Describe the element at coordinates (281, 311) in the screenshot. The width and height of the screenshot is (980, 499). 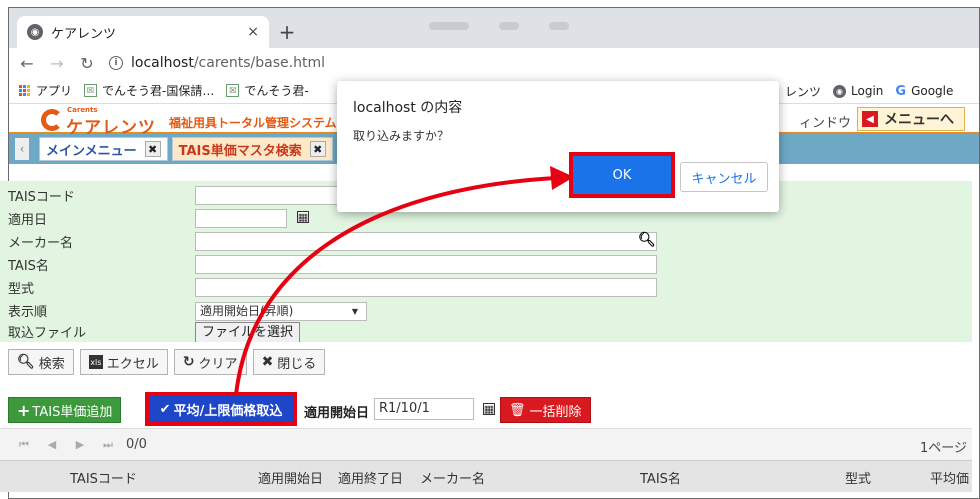
I see `order-select: 適用開始日(昇順) ▼` at that location.